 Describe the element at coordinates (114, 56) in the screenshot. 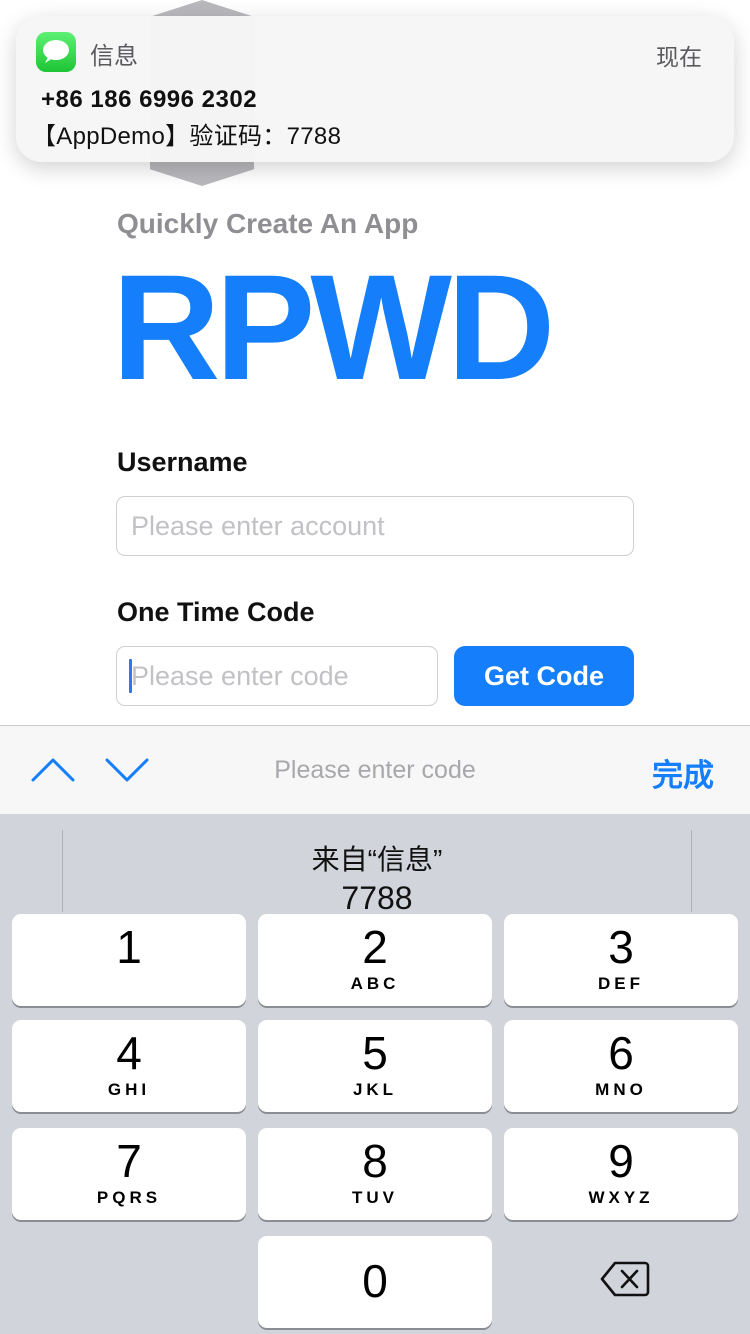

I see `notification-app-name: 信息` at that location.